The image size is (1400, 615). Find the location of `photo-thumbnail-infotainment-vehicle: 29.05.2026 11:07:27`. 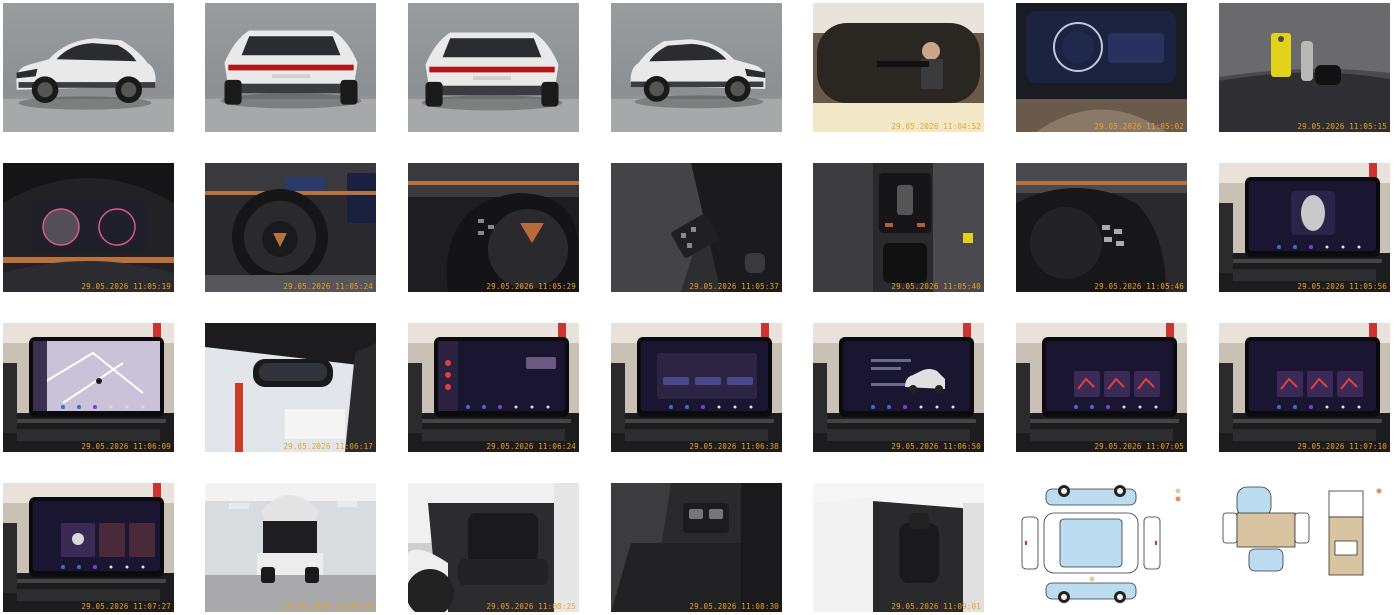

photo-thumbnail-infotainment-vehicle: 29.05.2026 11:07:27 is located at coordinates (88, 547).